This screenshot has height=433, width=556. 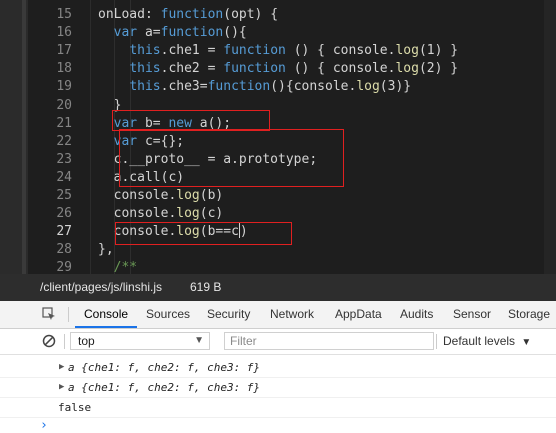 I want to click on file-size: 619 B, so click(x=206, y=287).